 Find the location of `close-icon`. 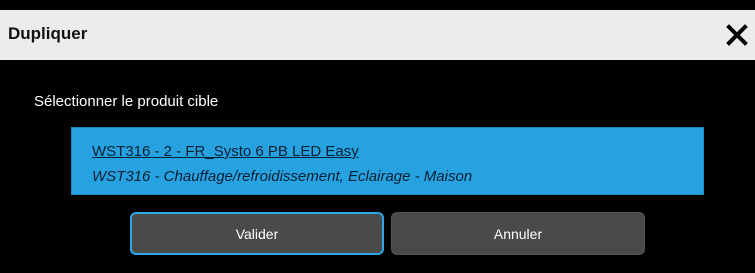

close-icon is located at coordinates (737, 35).